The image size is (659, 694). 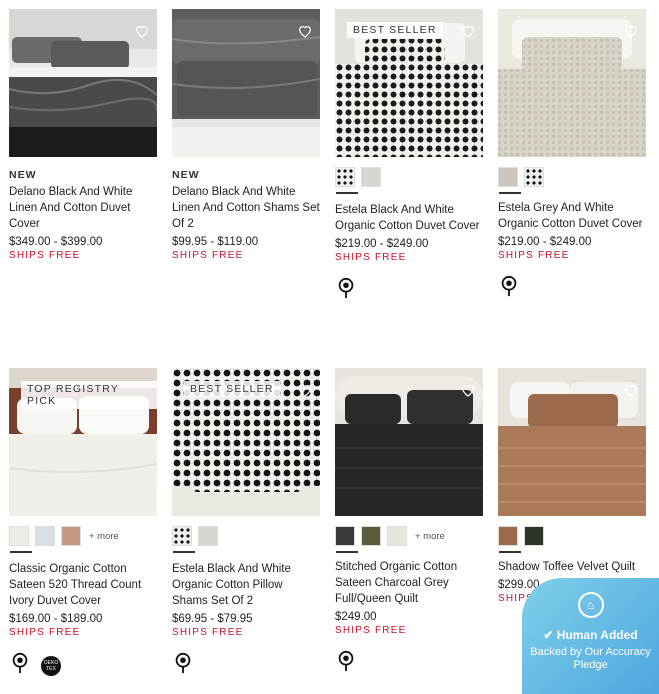 I want to click on check-icon: ✔, so click(x=548, y=635).